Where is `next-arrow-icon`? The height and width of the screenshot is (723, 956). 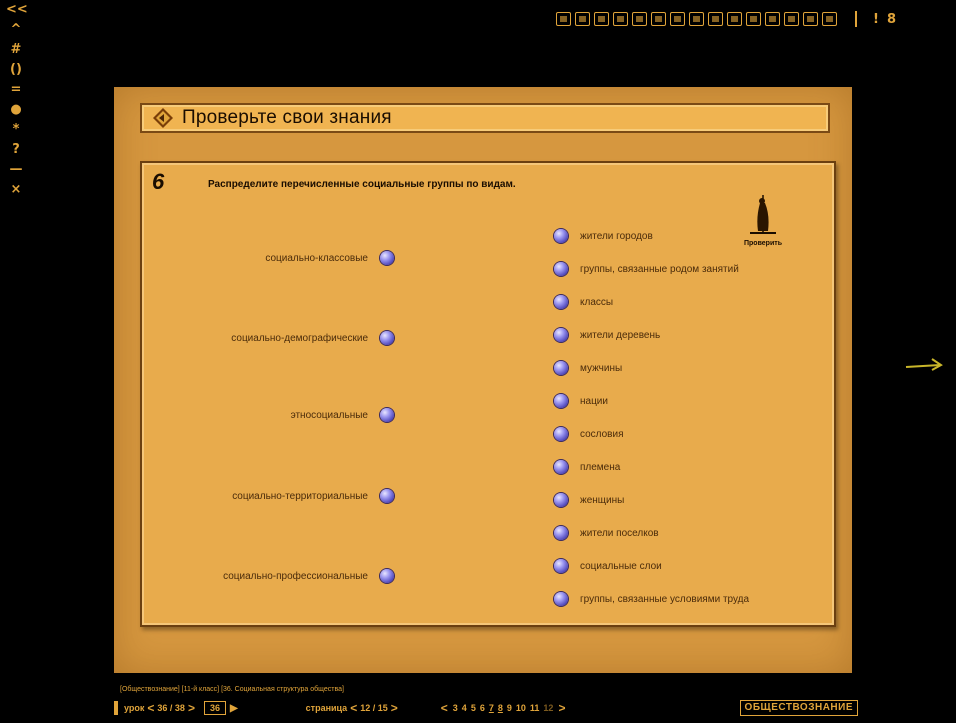
next-arrow-icon is located at coordinates (924, 365).